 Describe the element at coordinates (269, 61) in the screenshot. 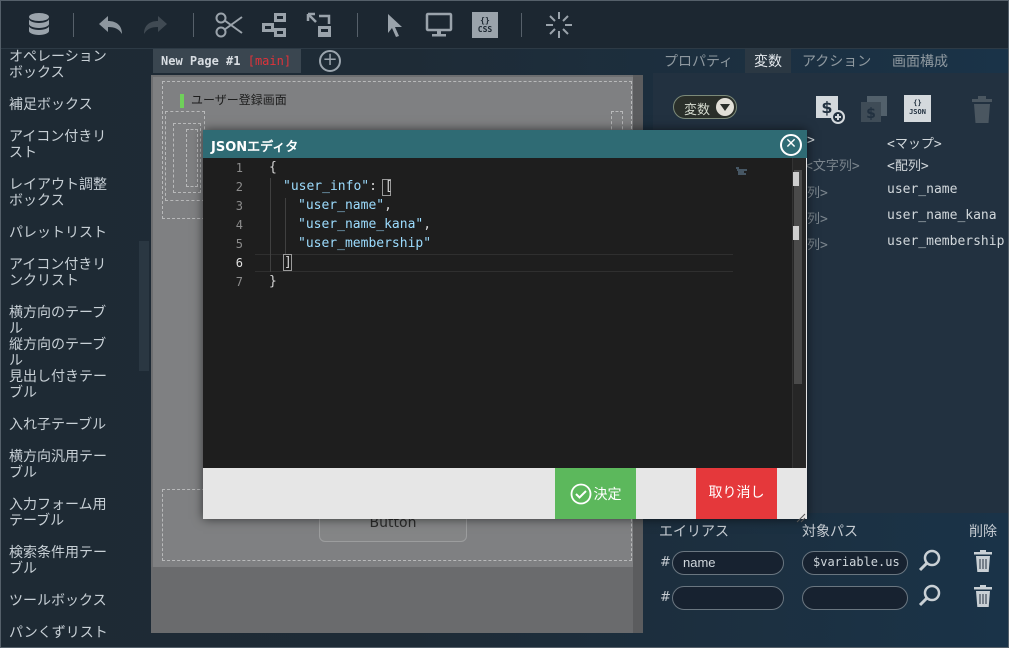

I see `page-tab-branch: [main]` at that location.